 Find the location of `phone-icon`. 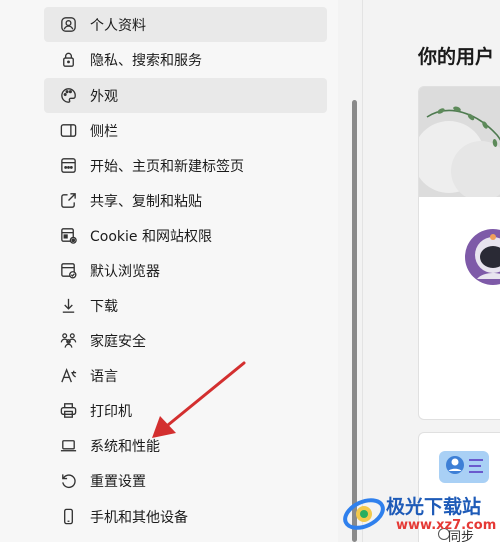

phone-icon is located at coordinates (68, 517).